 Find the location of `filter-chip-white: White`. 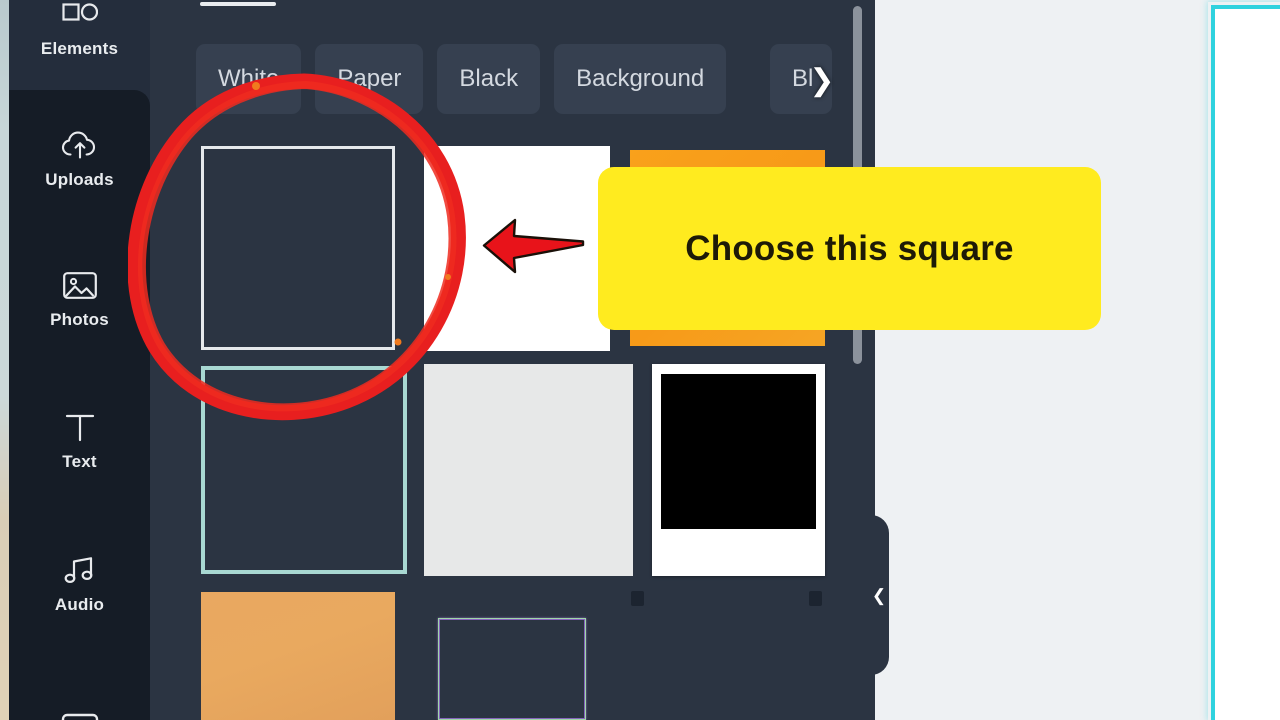

filter-chip-white: White is located at coordinates (249, 79).